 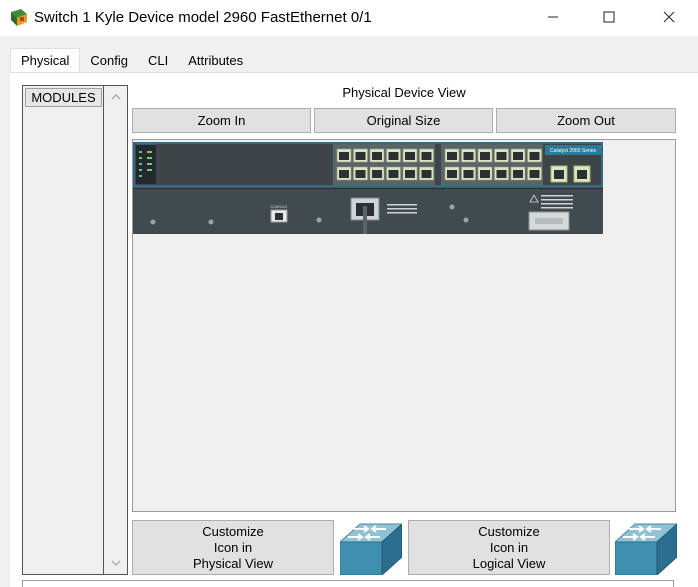 I want to click on close-button, so click(x=669, y=17).